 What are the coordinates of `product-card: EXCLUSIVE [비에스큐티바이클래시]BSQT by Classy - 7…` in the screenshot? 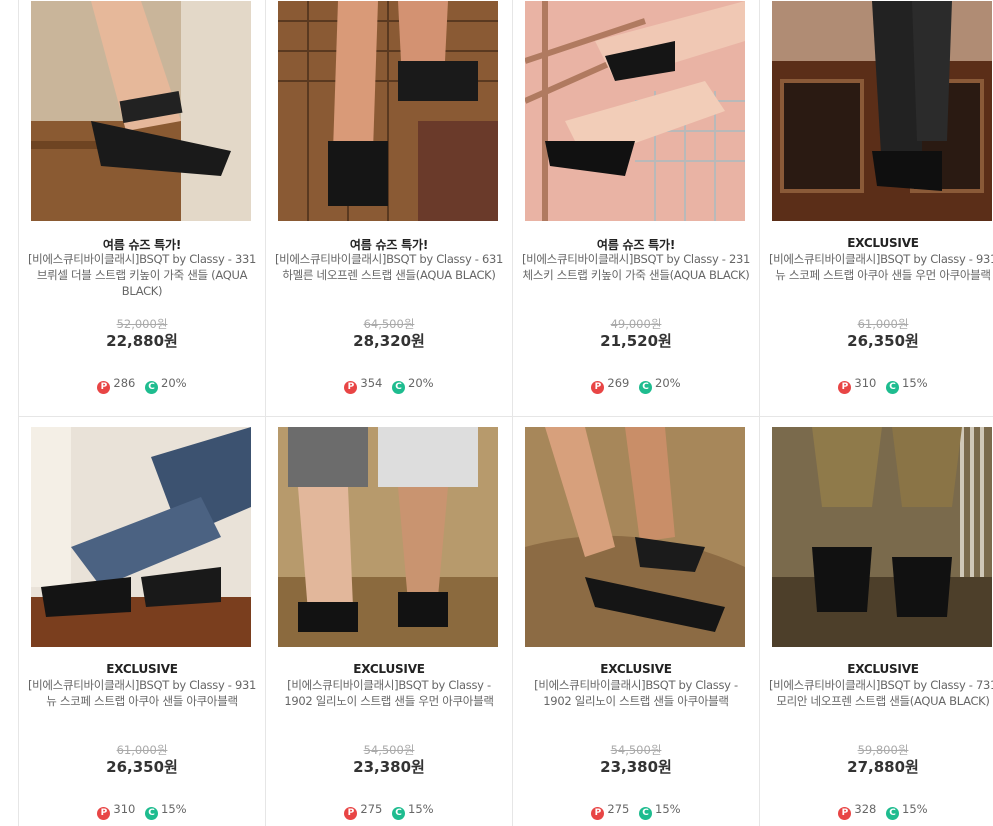 It's located at (876, 621).